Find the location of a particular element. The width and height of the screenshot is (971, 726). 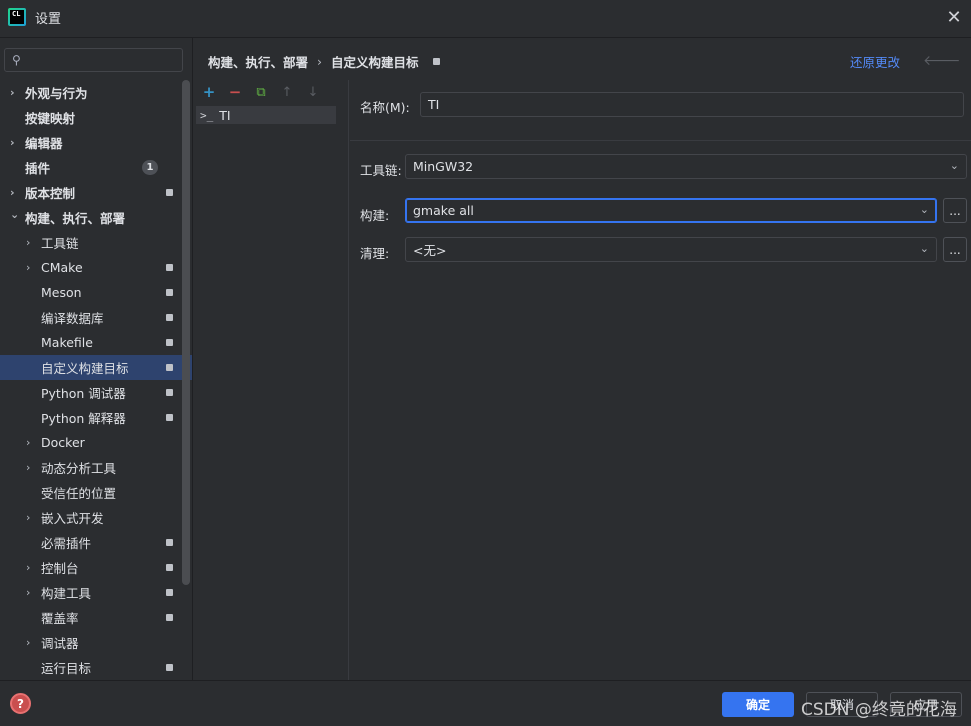

sidebar-item-label: 构建、执行、部署 is located at coordinates (75, 218).